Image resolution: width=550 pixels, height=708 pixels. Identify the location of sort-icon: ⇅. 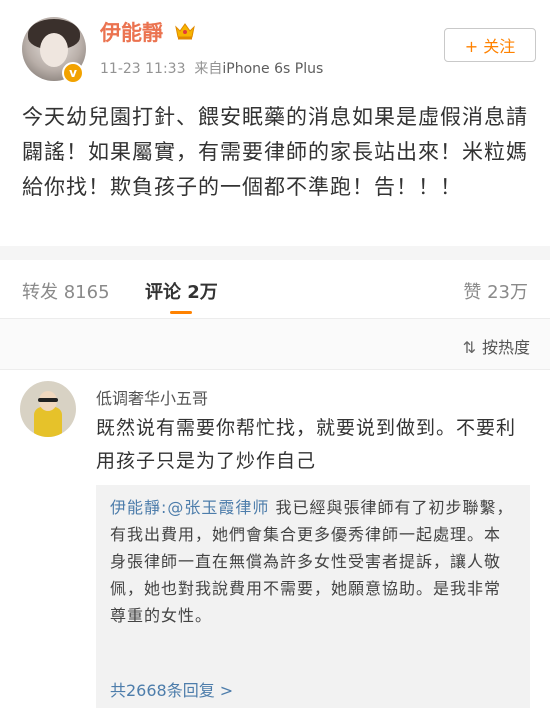
(469, 347).